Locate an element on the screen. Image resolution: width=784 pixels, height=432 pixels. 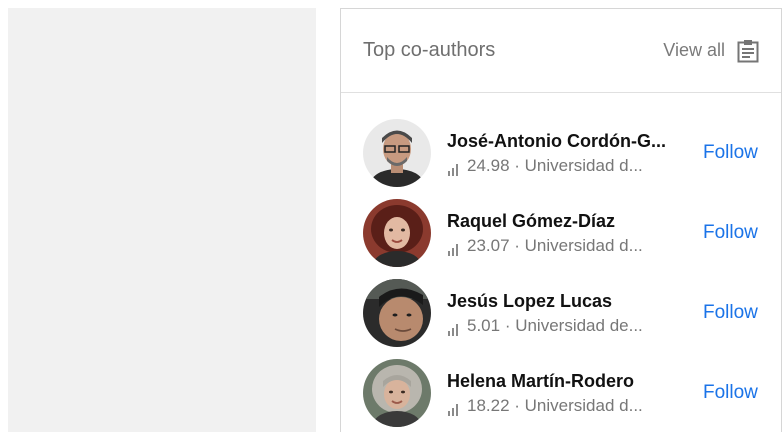
view-all-label: View all is located at coordinates (694, 50).